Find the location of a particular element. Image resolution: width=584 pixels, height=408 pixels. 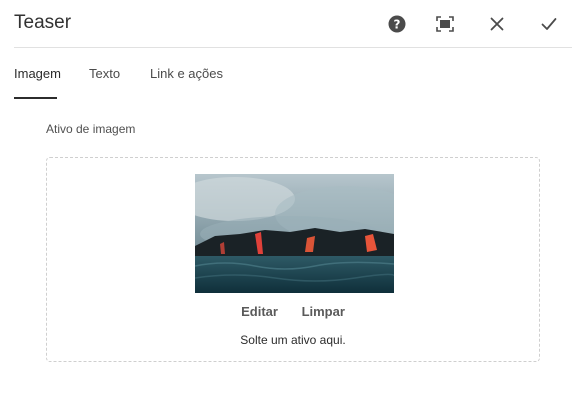

edit-button: Editar is located at coordinates (259, 311).